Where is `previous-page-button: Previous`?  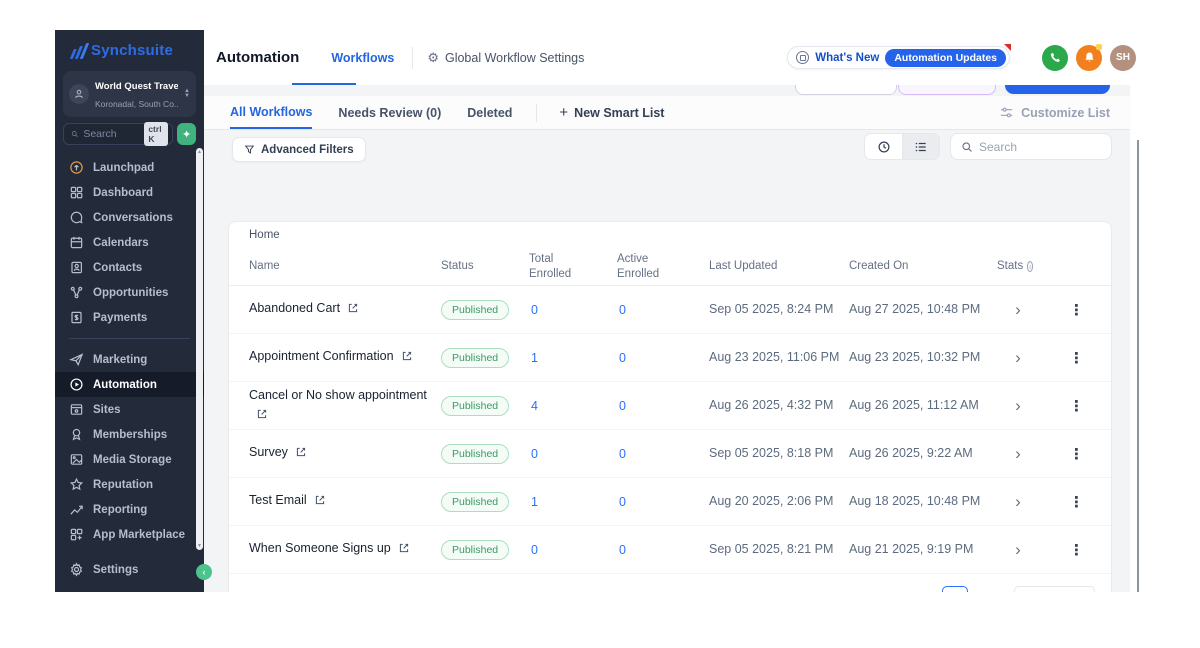
previous-page-button: Previous is located at coordinates (908, 592).